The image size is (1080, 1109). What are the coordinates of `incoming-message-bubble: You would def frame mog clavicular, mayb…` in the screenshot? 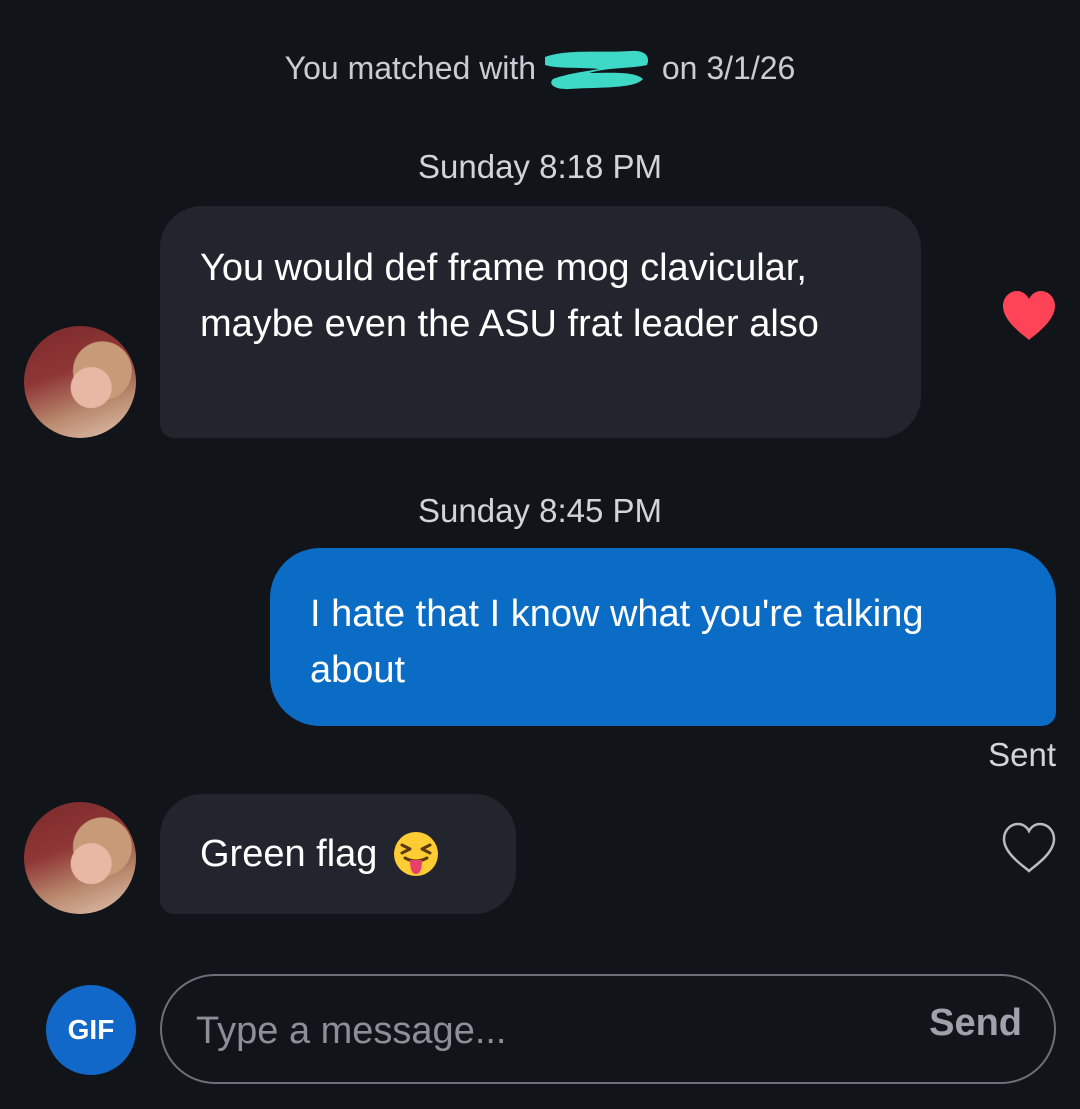 It's located at (540, 322).